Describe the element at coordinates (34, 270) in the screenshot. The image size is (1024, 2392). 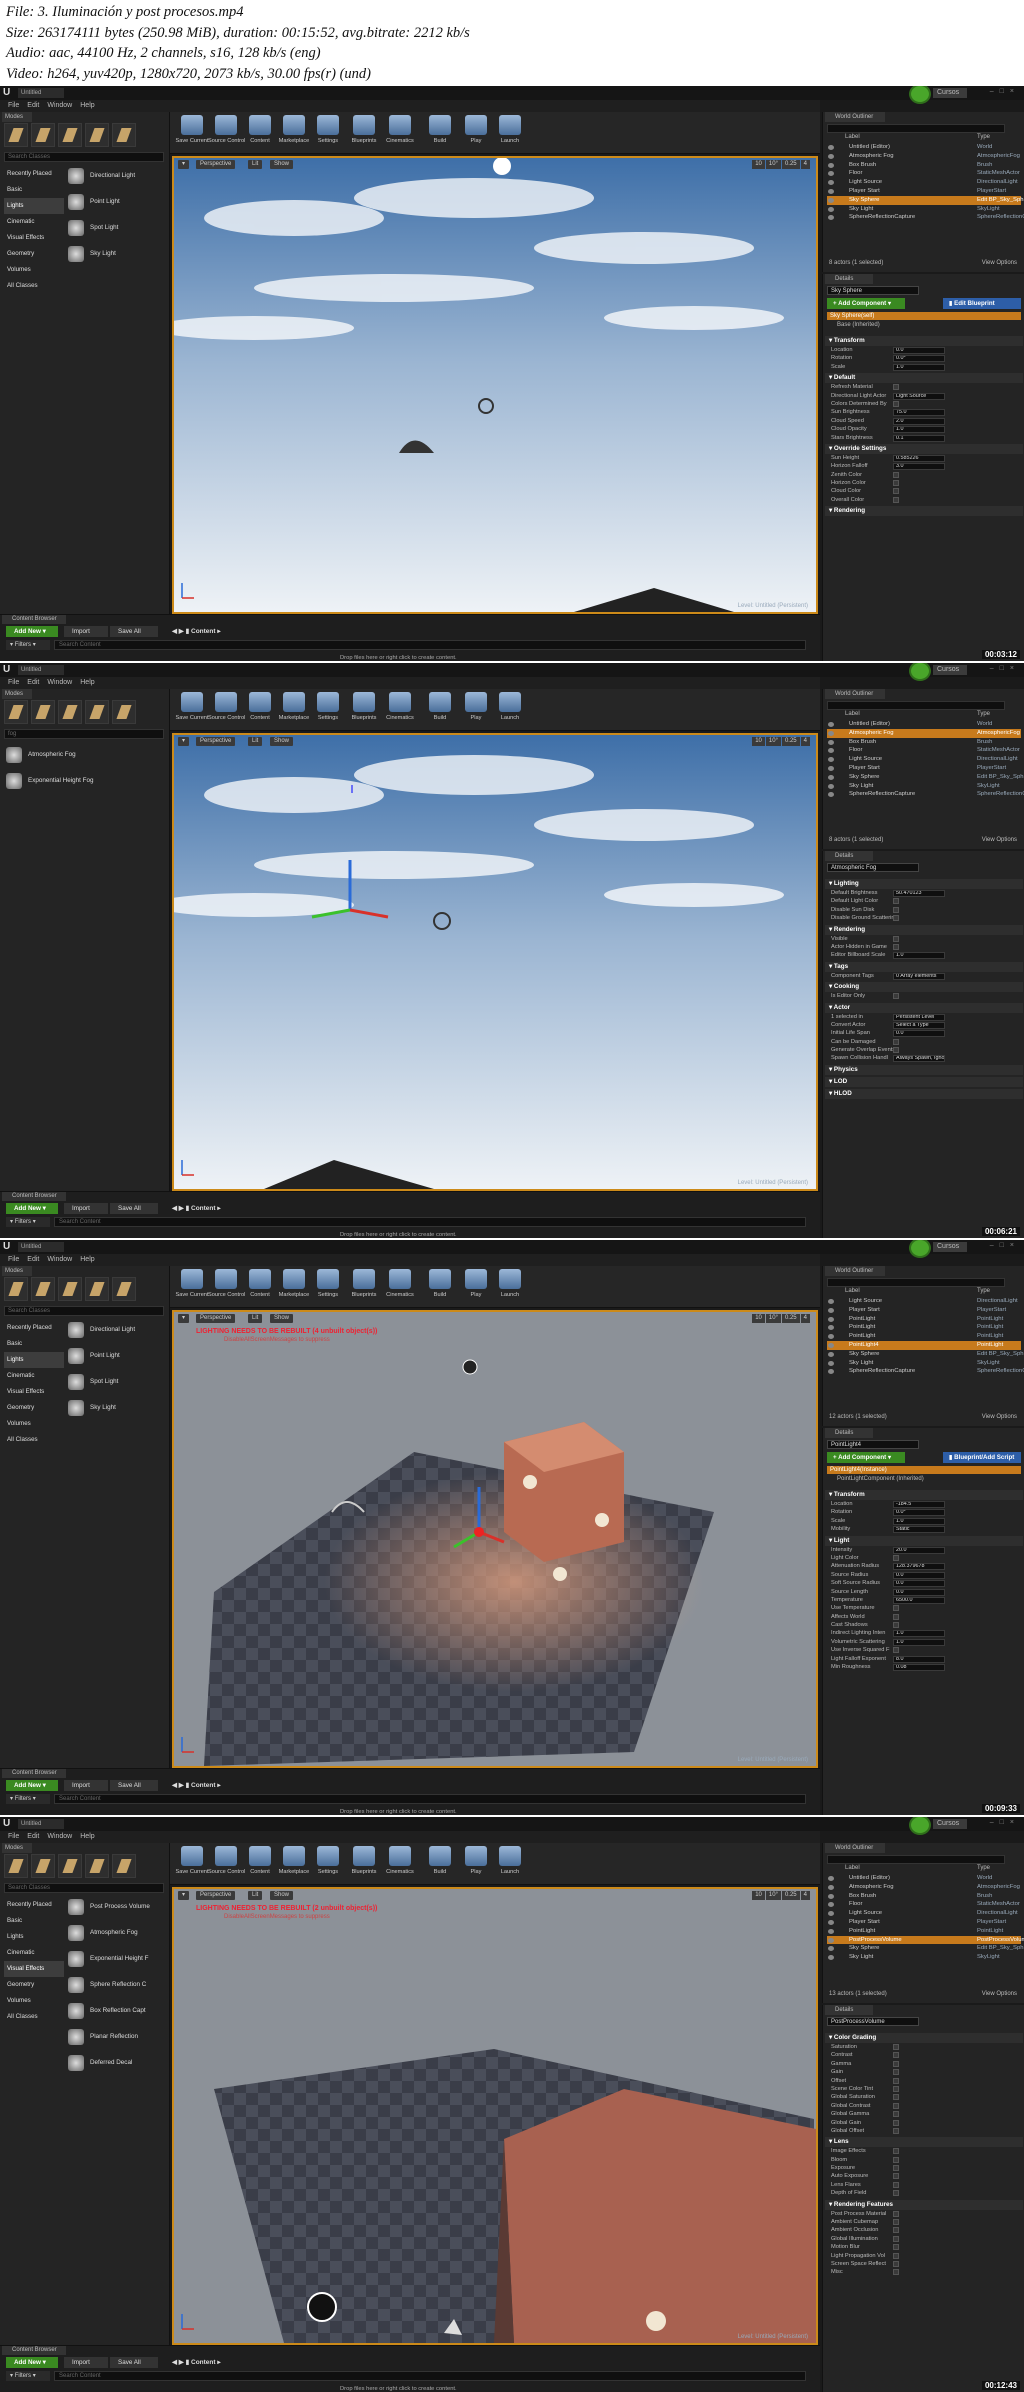
I see `category-item: Volumes` at that location.